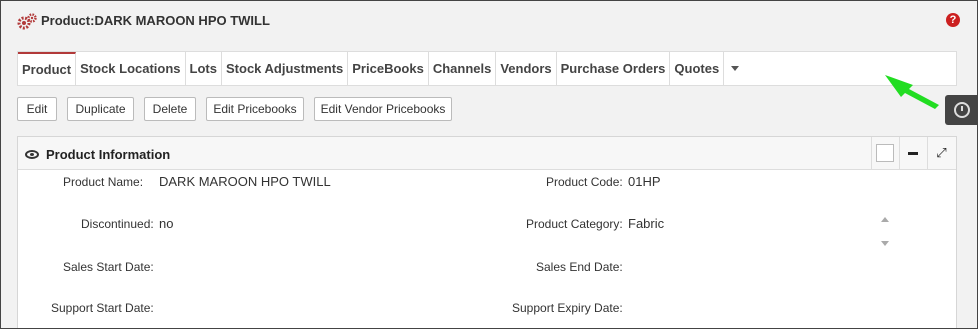 The image size is (978, 329). Describe the element at coordinates (117, 224) in the screenshot. I see `discontinued-label: Discontinued:` at that location.